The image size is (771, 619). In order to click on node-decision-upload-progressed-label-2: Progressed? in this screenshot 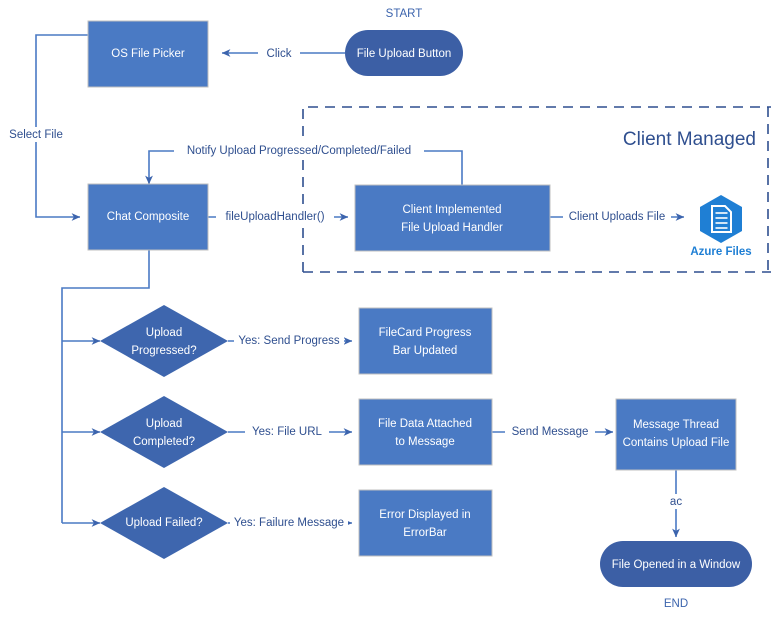, I will do `click(163, 351)`.